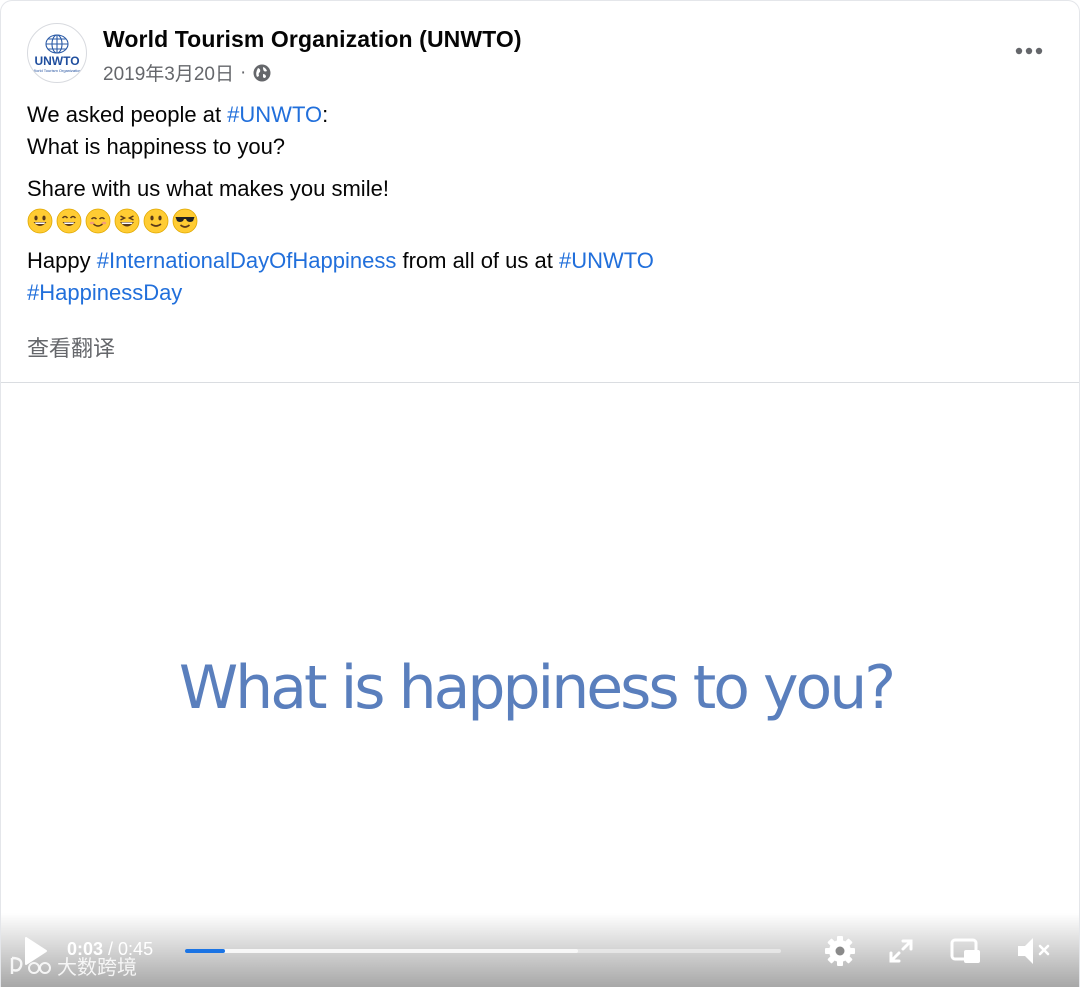  Describe the element at coordinates (156, 221) in the screenshot. I see `slightly-smiling-face-emoji-icon` at that location.